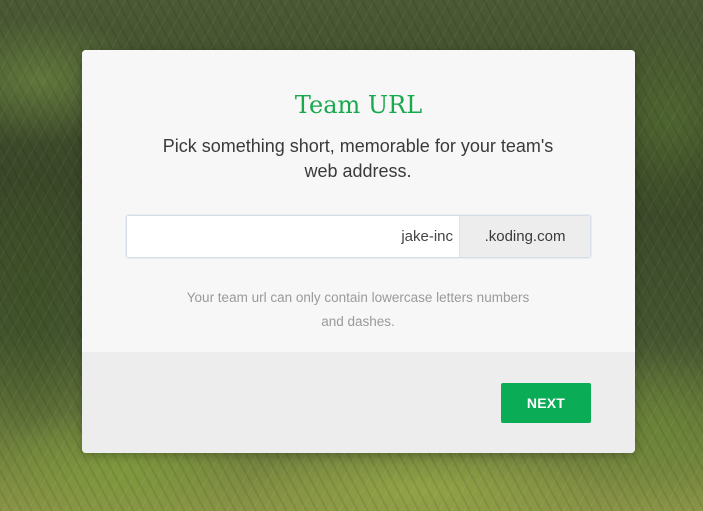 The height and width of the screenshot is (511, 703). Describe the element at coordinates (546, 403) in the screenshot. I see `next-button: NEXT` at that location.